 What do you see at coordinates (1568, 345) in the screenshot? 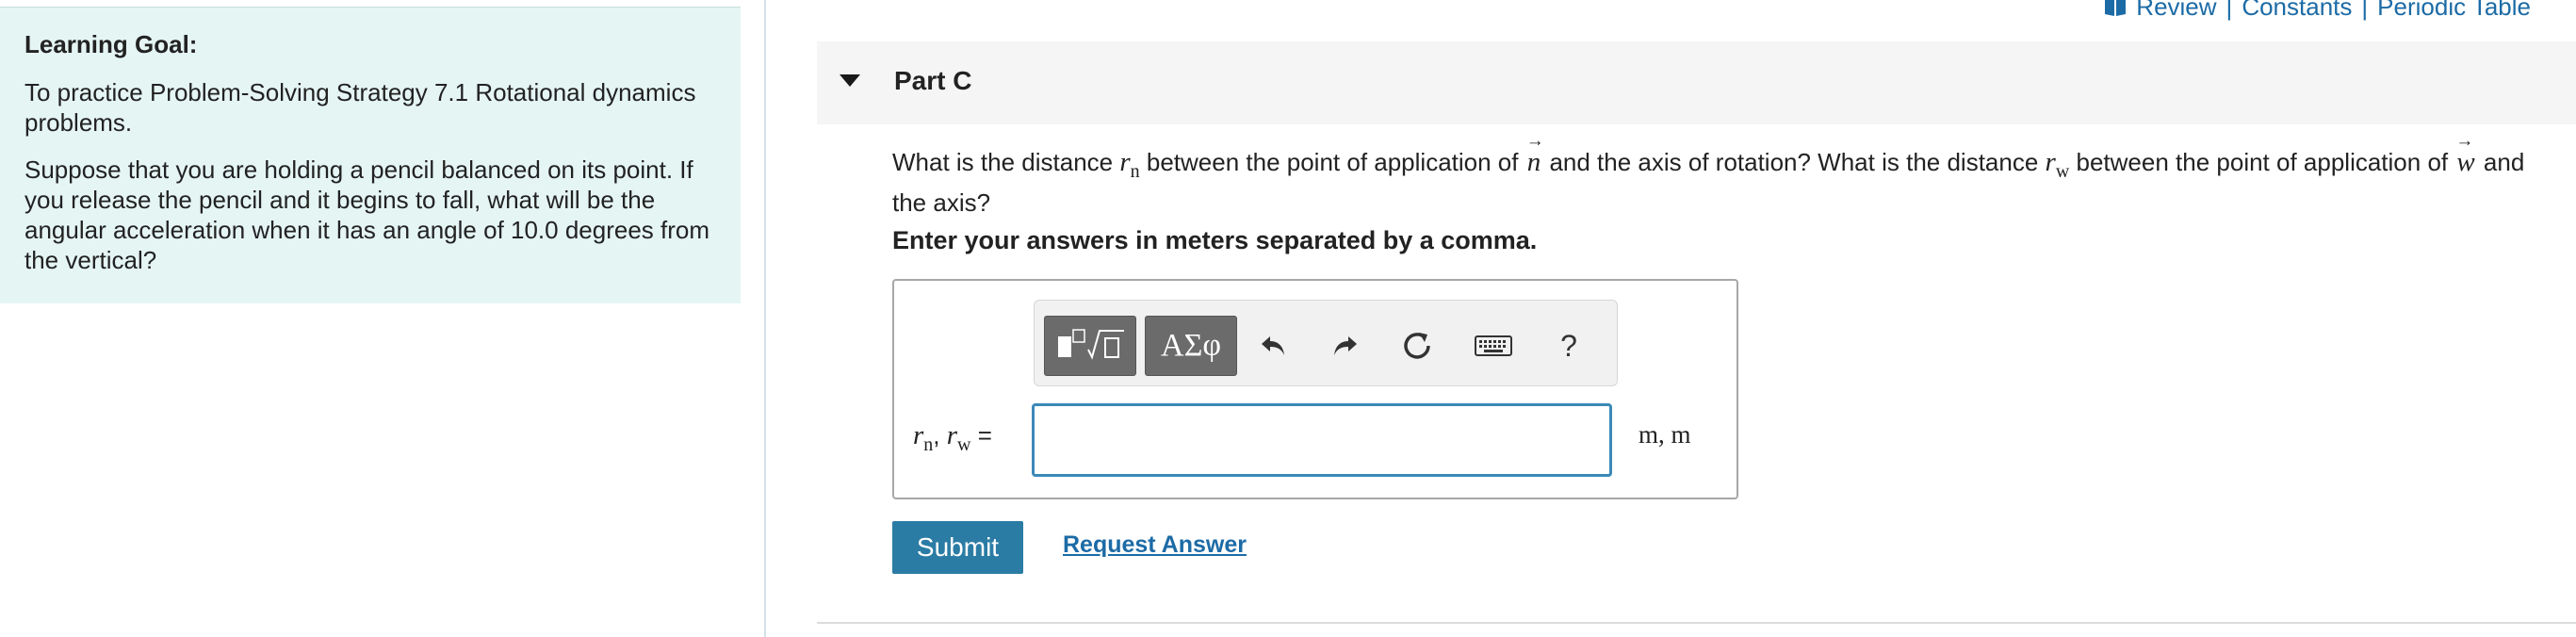
I see `help-button: ?` at bounding box center [1568, 345].